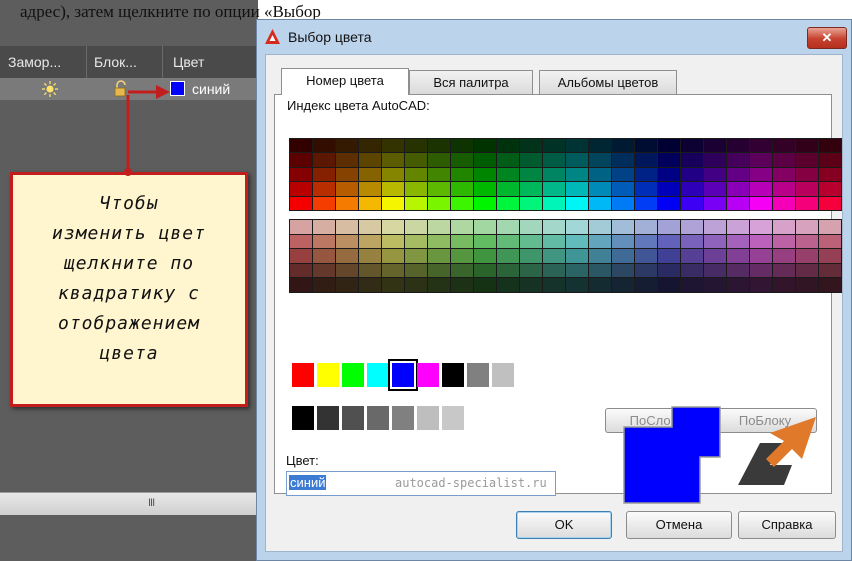 The width and height of the screenshot is (852, 561). Describe the element at coordinates (151, 503) in the screenshot. I see `scrollbar-grip: III` at that location.